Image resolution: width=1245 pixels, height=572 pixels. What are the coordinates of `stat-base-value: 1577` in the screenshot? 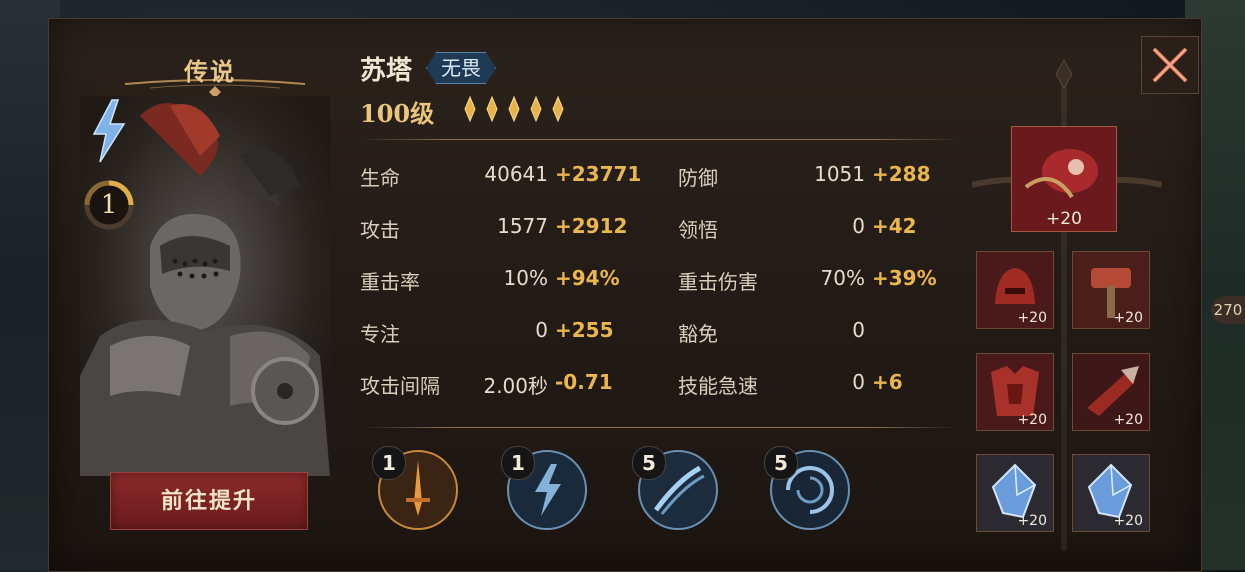 It's located at (522, 226).